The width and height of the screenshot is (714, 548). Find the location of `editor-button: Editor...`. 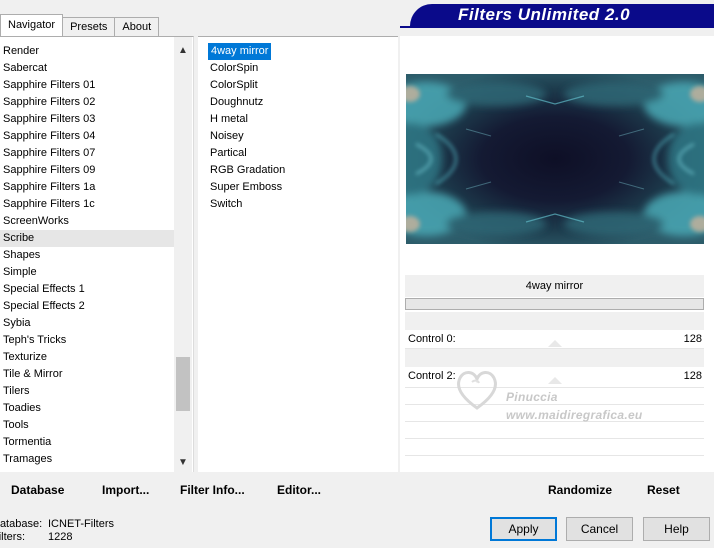

editor-button: Editor... is located at coordinates (299, 490).